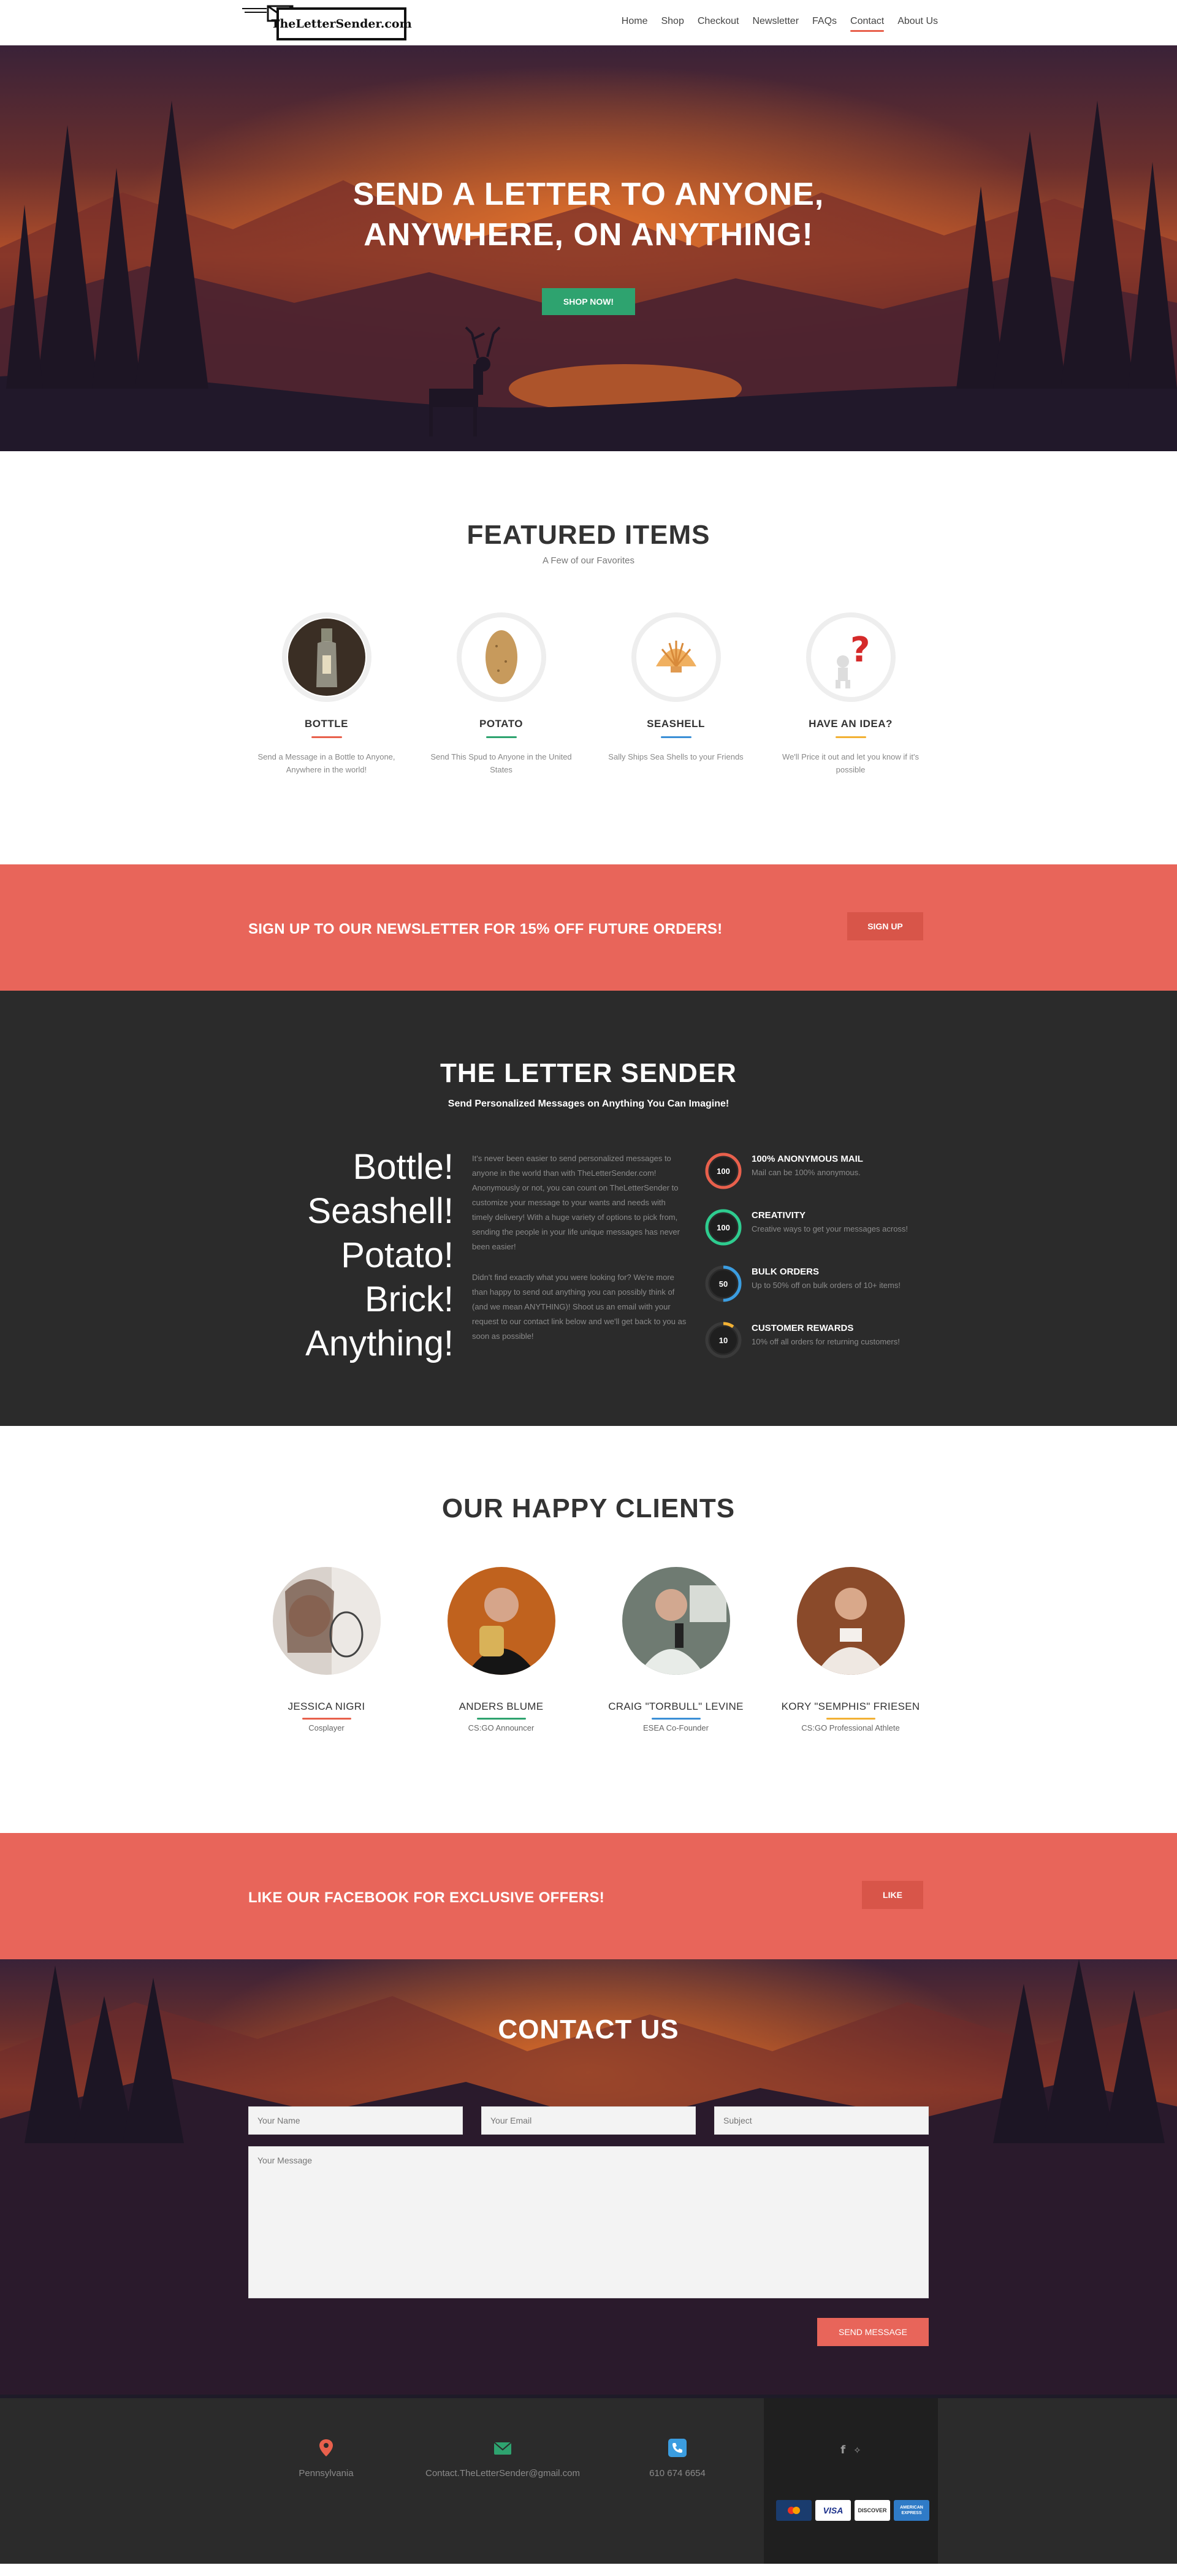  Describe the element at coordinates (718, 24) in the screenshot. I see `nav-checkout: Checkout` at that location.